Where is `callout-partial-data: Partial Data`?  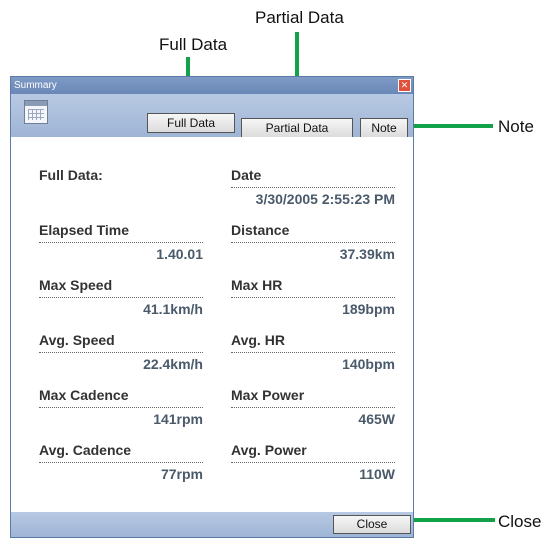
callout-partial-data: Partial Data is located at coordinates (299, 17).